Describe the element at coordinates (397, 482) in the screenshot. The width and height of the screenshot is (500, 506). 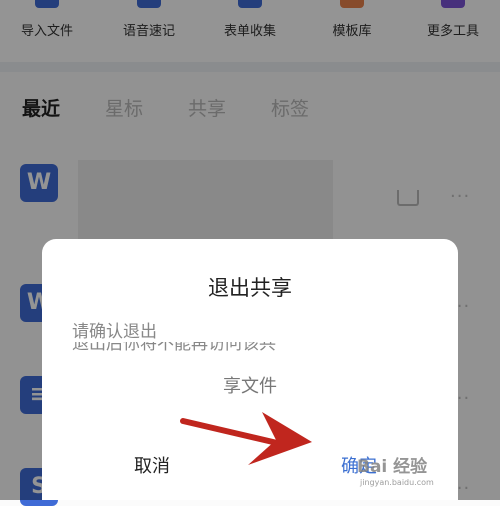
I see `watermark-url: jingyan.baidu.com` at that location.